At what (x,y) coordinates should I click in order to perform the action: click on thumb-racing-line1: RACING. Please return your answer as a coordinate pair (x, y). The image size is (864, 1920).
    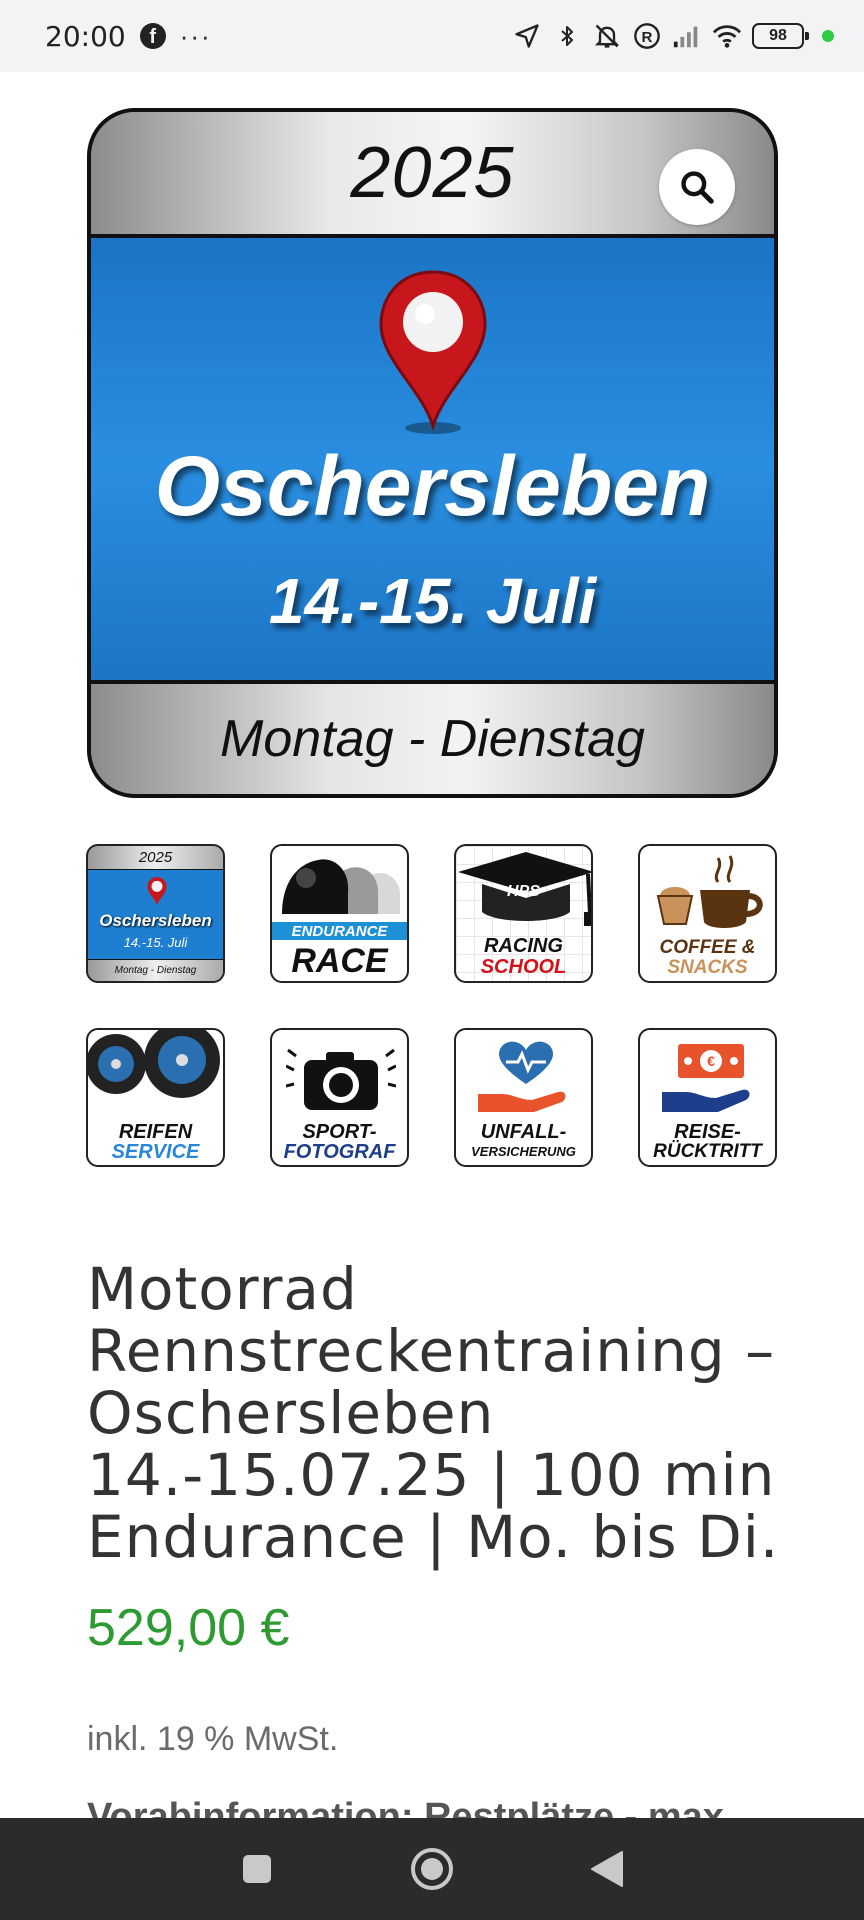
    Looking at the image, I should click on (523, 946).